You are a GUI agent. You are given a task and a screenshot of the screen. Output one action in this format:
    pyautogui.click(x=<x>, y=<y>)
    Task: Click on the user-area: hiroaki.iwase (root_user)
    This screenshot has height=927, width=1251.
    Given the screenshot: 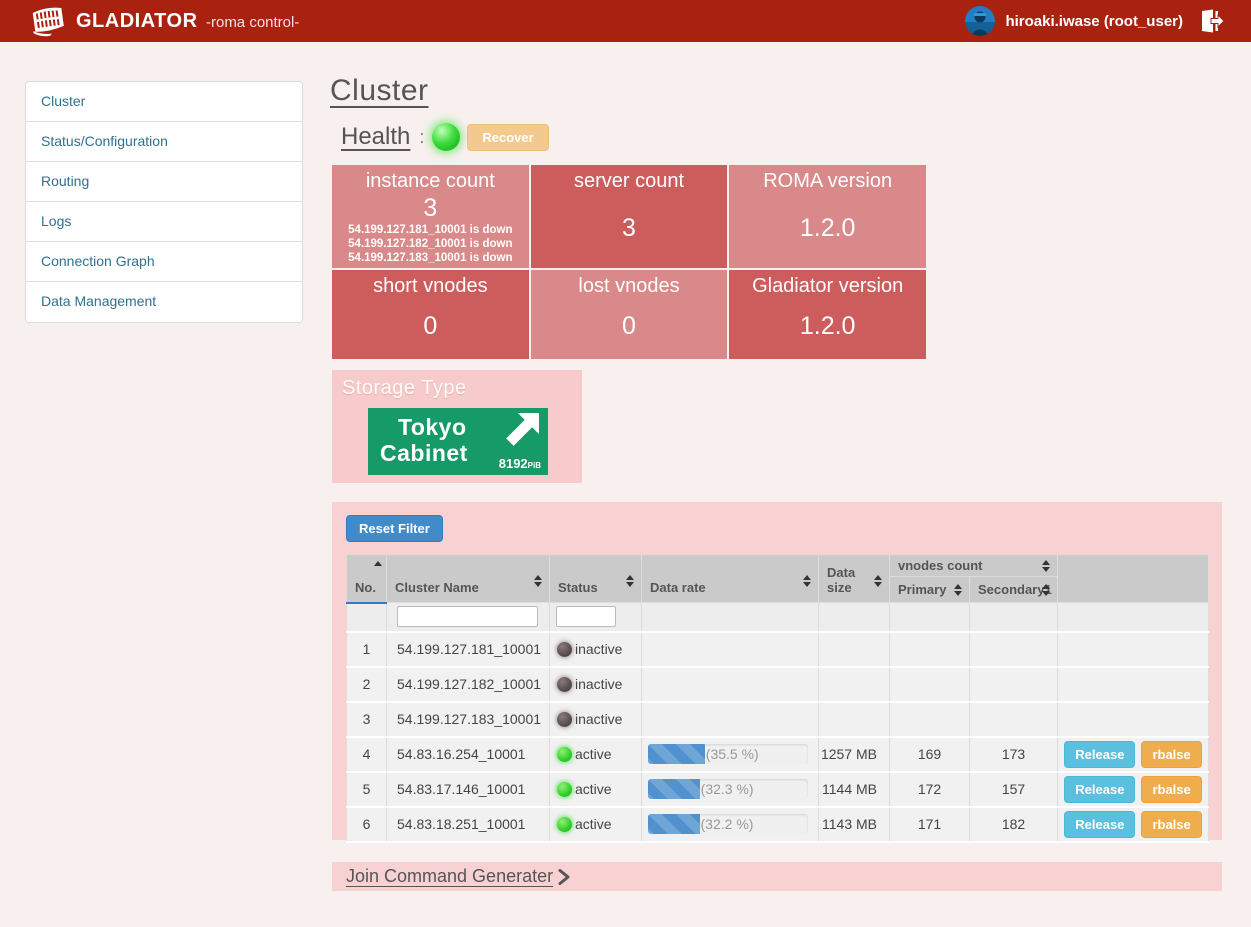 What is the action you would take?
    pyautogui.click(x=1095, y=21)
    